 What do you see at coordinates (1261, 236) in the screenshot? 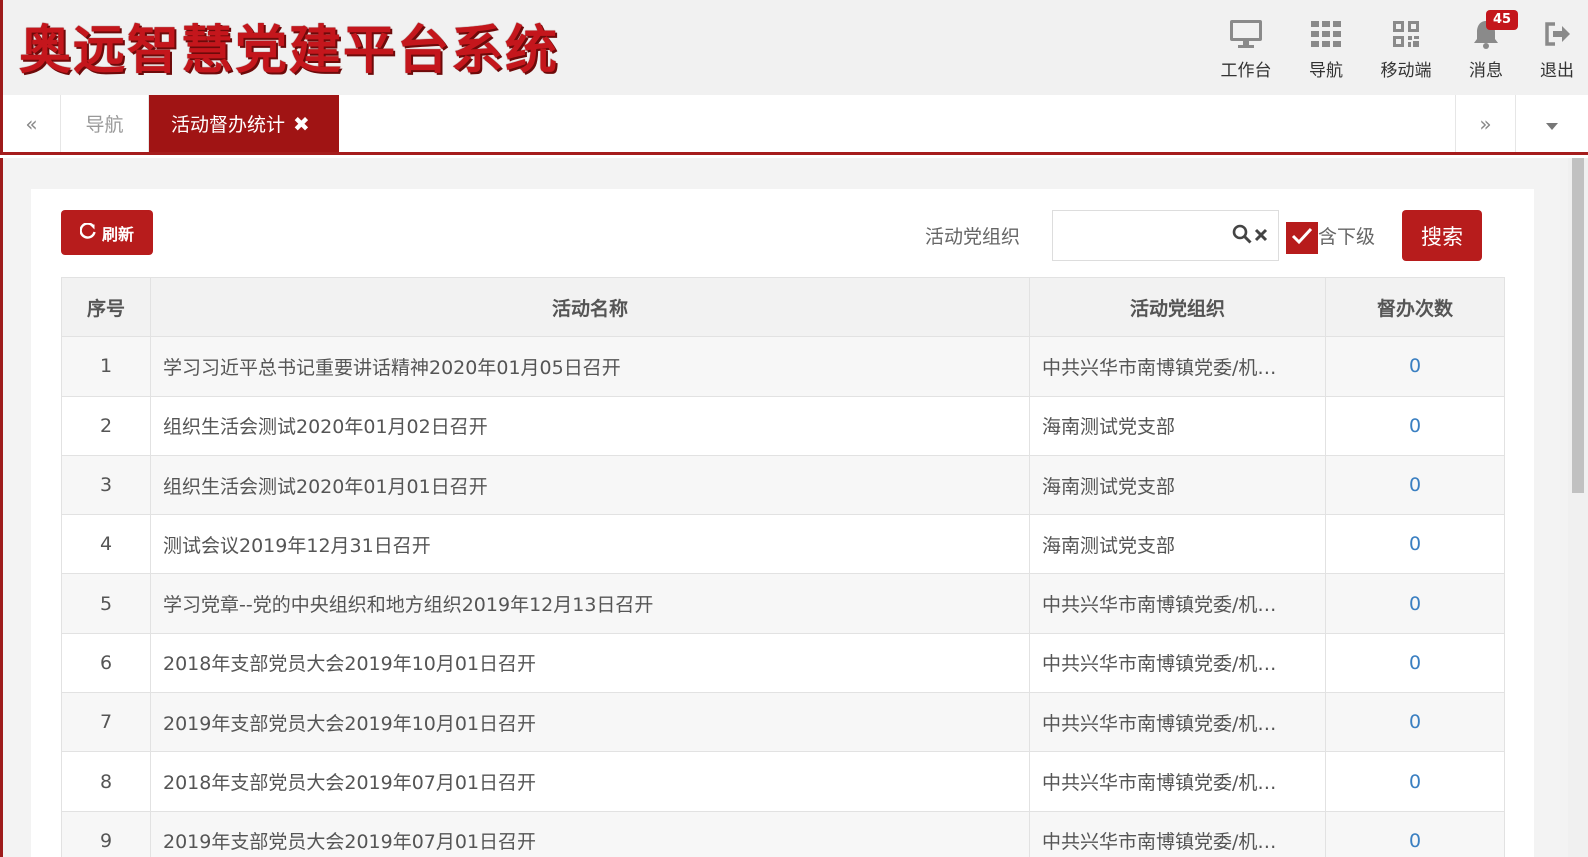
I see `clear-icon` at bounding box center [1261, 236].